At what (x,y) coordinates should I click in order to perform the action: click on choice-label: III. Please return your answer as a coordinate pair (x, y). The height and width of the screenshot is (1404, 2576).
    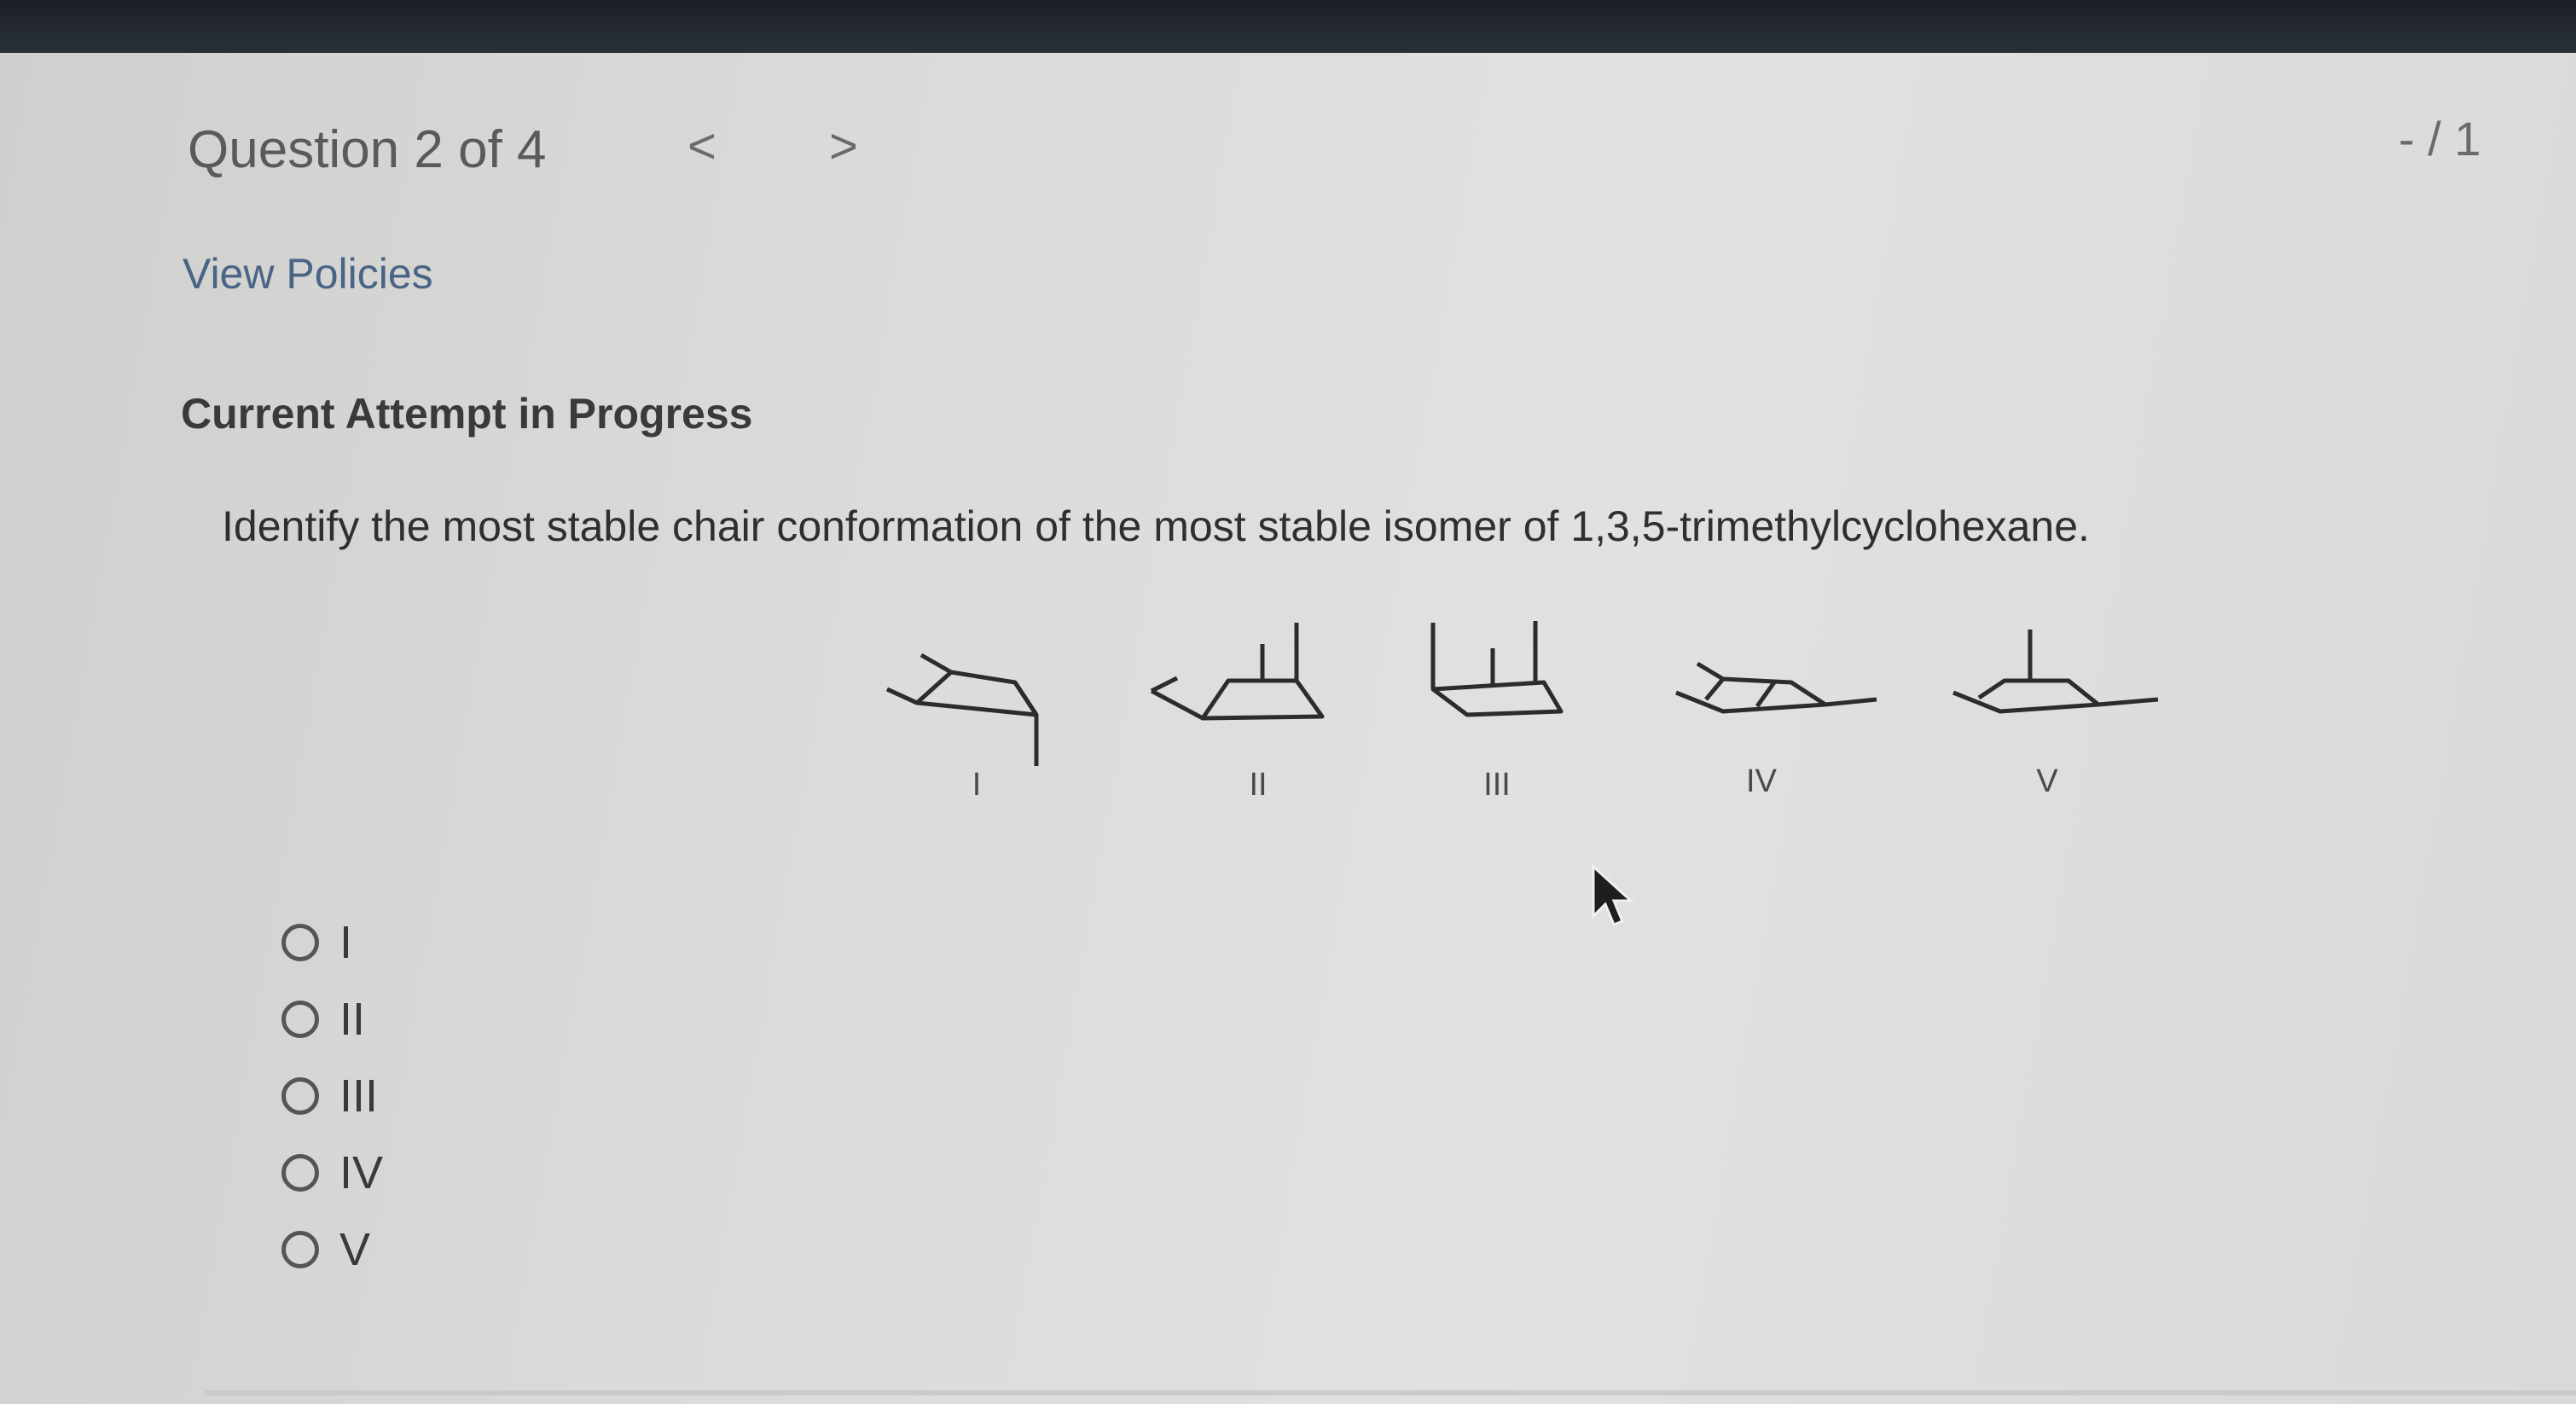
    Looking at the image, I should click on (359, 1096).